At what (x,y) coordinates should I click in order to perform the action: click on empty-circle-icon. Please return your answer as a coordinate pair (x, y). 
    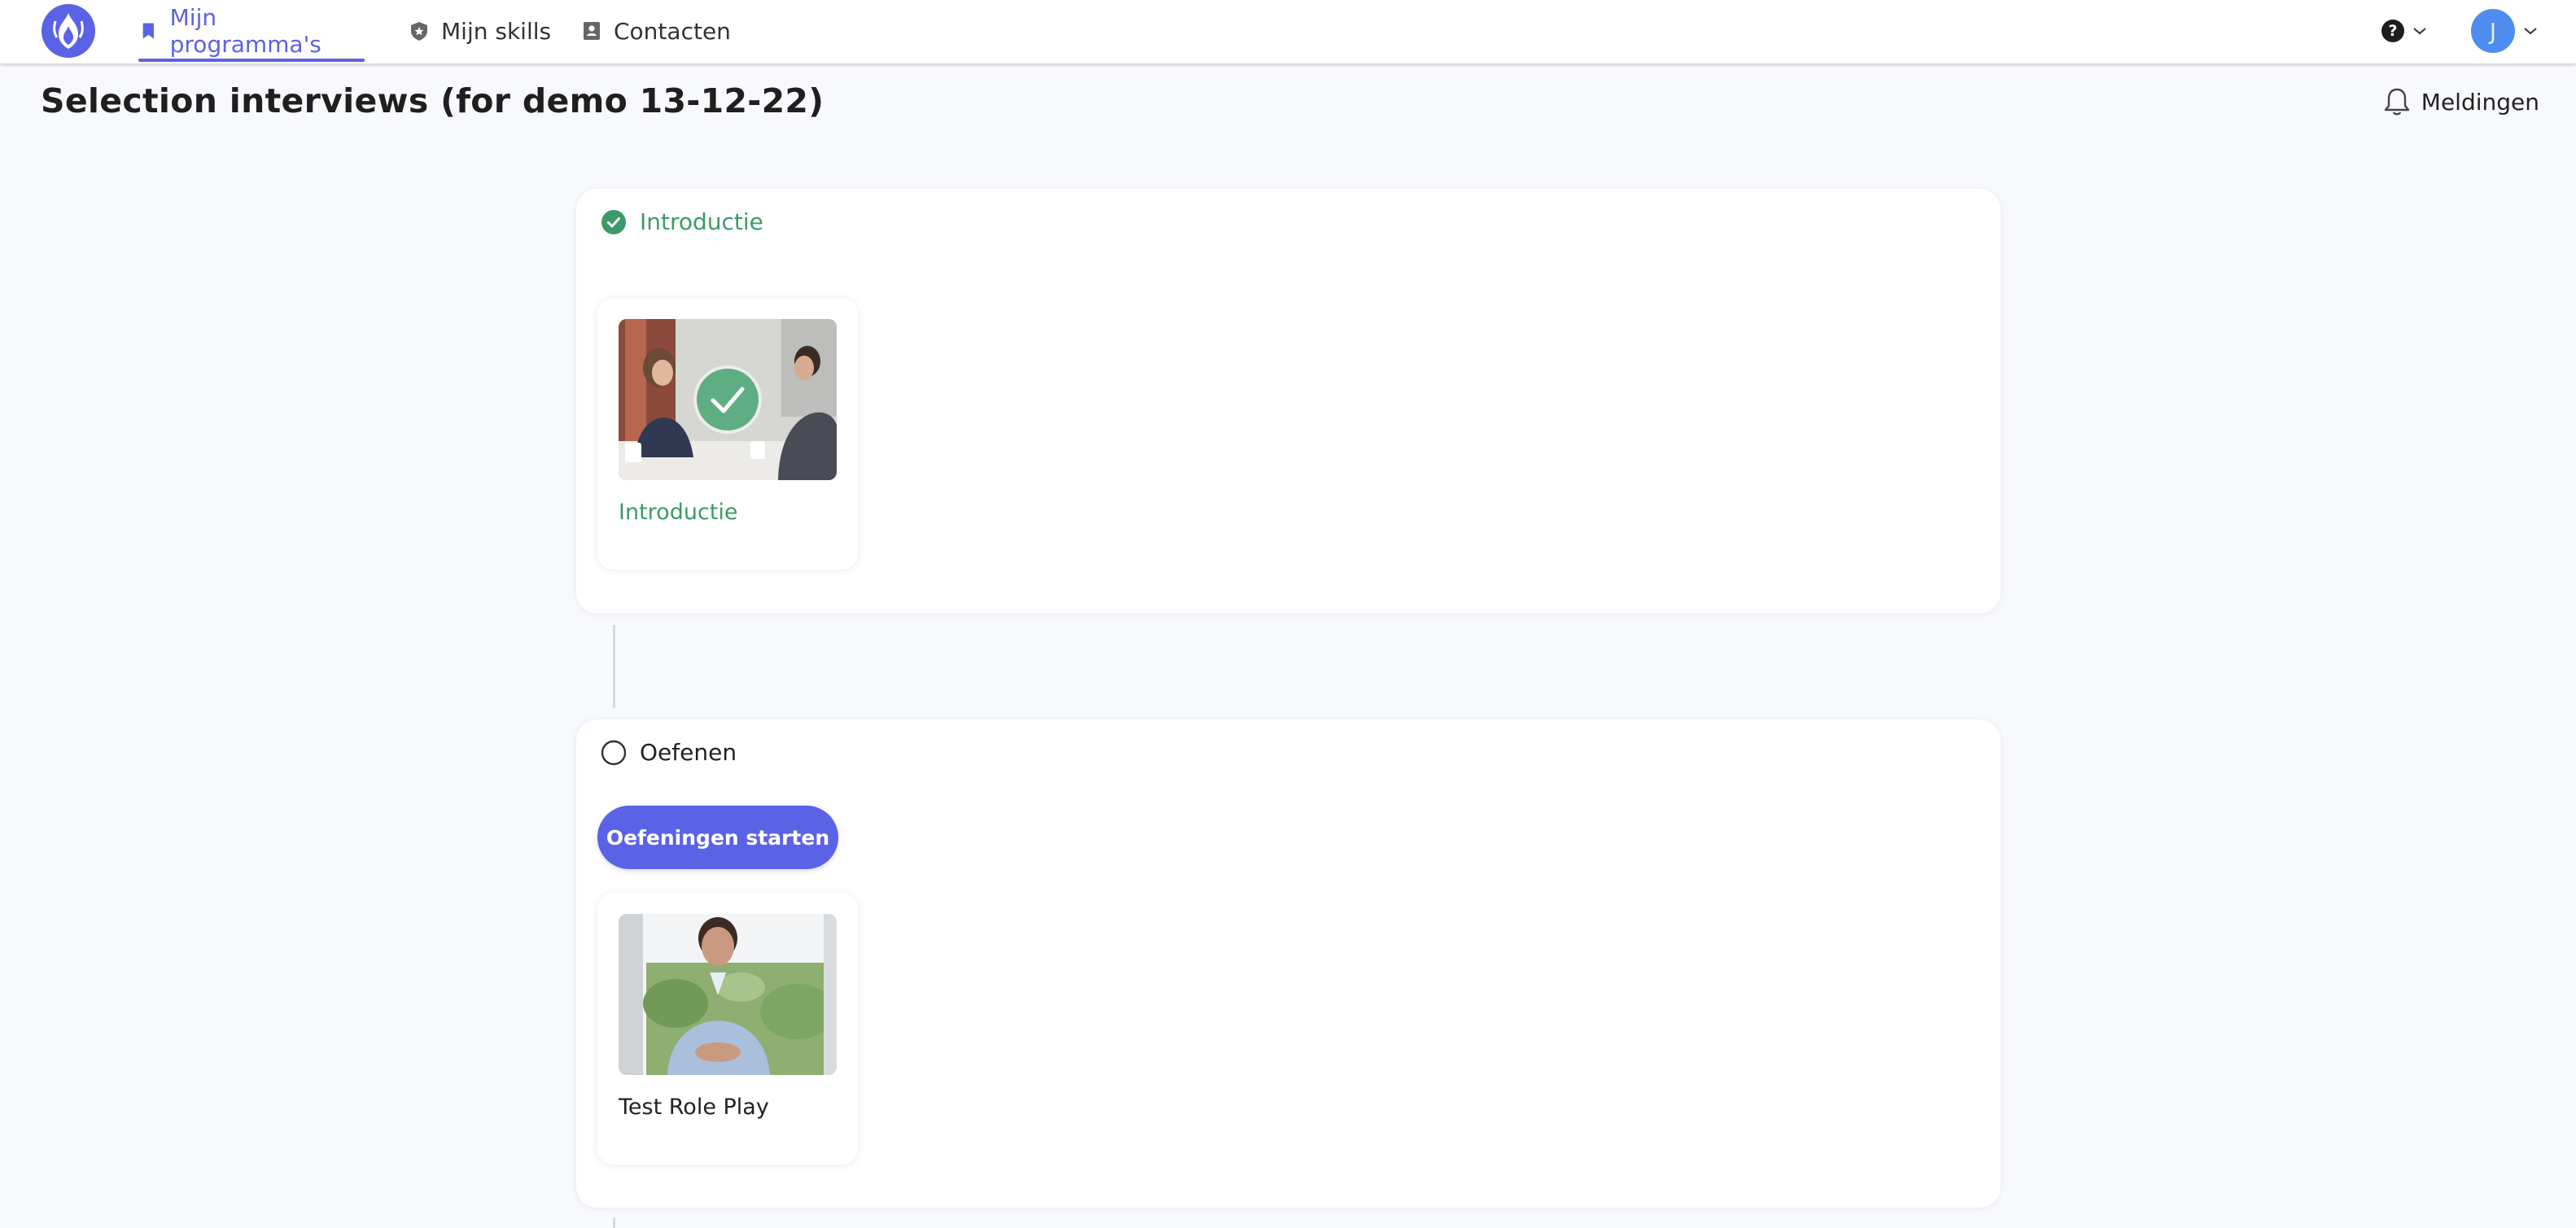
    Looking at the image, I should click on (614, 752).